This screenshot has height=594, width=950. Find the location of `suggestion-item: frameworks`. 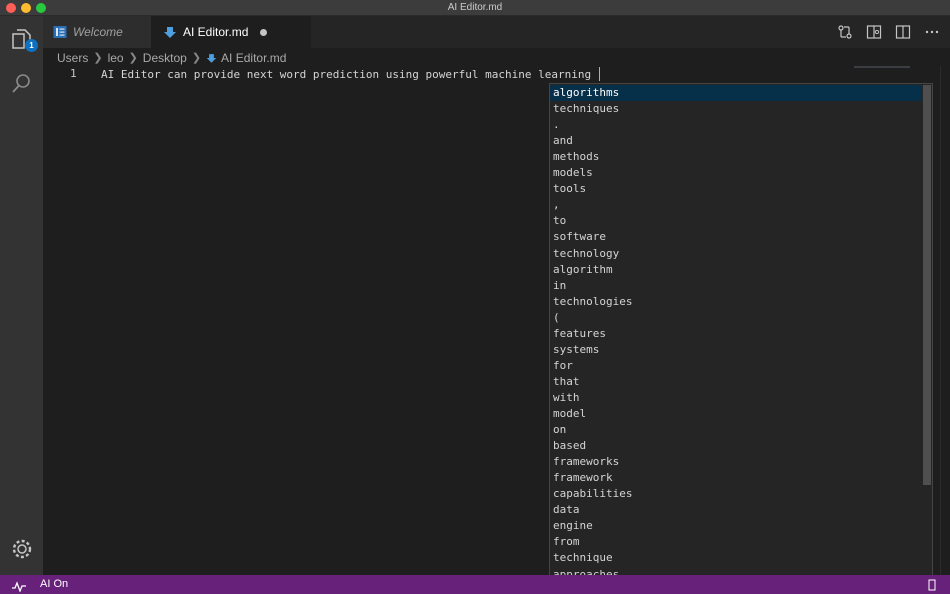

suggestion-item: frameworks is located at coordinates (736, 462).